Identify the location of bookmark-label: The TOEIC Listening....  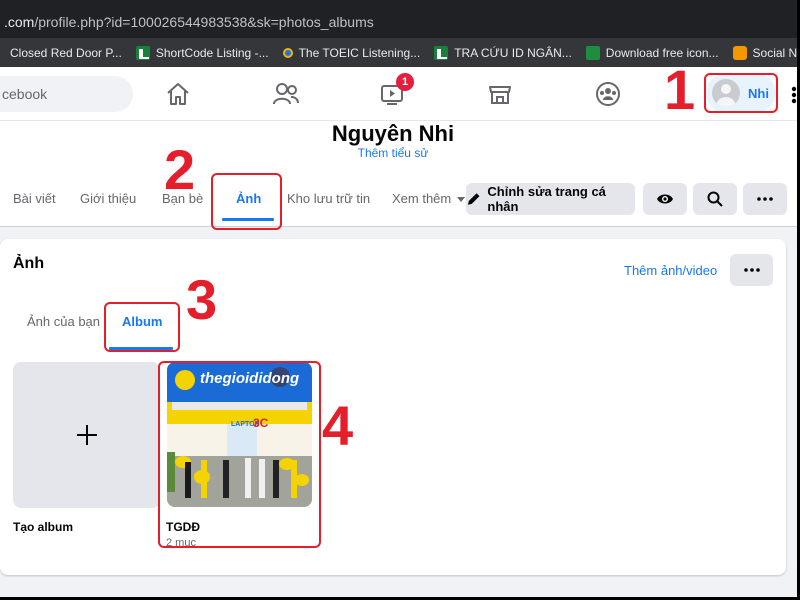
(359, 52).